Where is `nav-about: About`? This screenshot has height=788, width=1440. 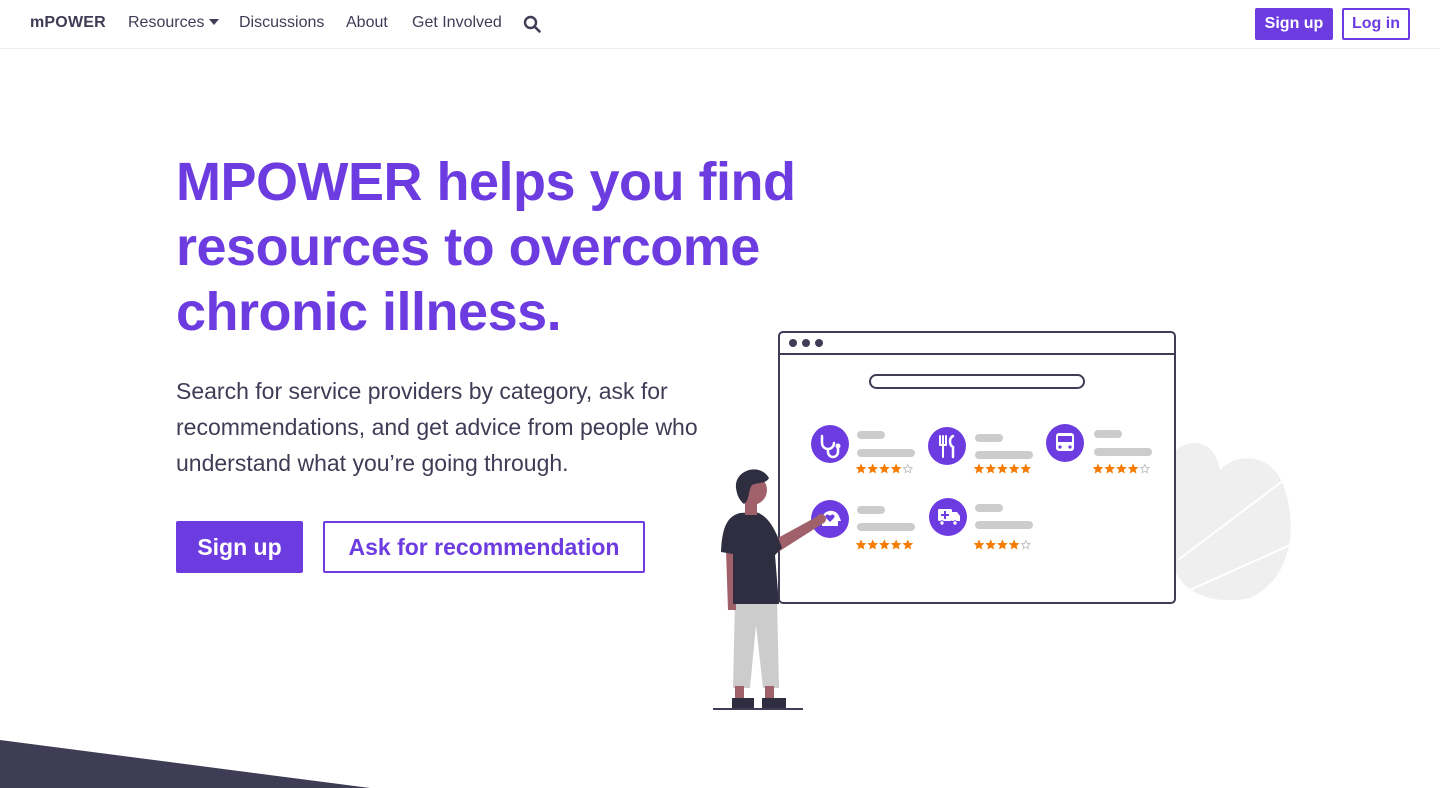 nav-about: About is located at coordinates (367, 23).